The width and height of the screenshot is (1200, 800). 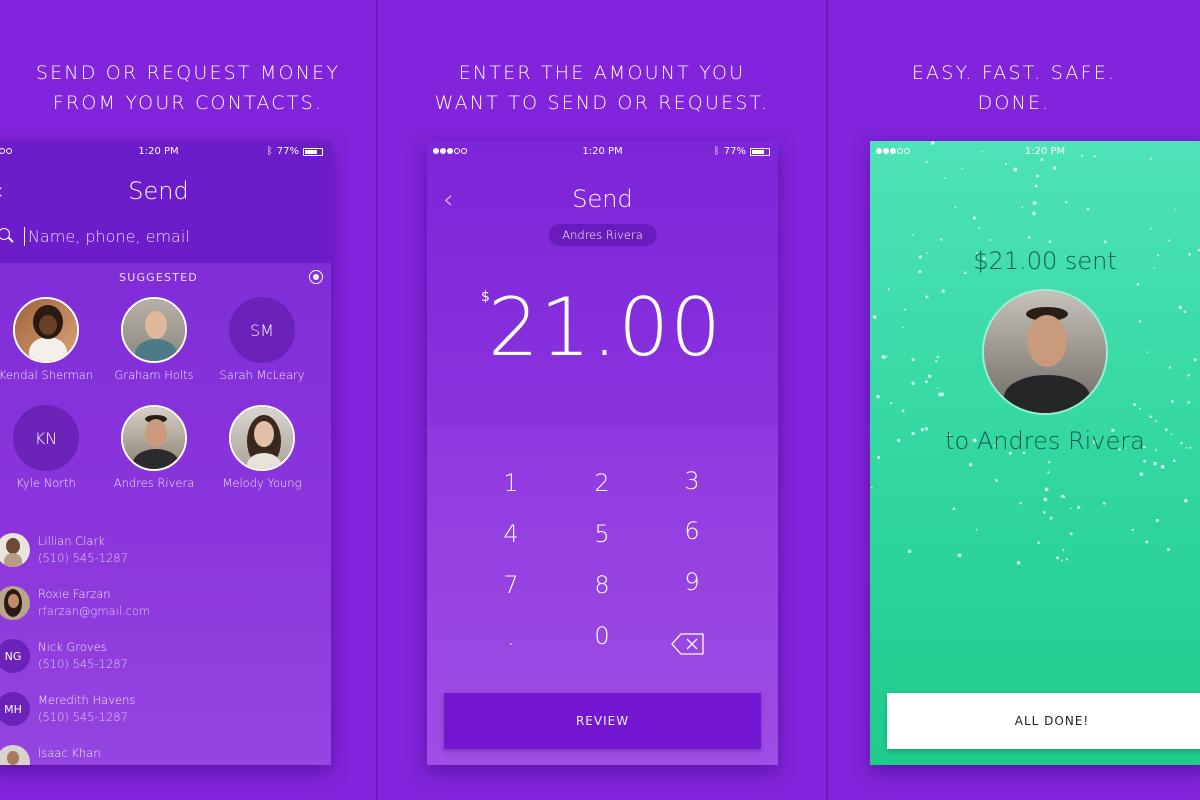 I want to click on keypad-key-8: 8, so click(x=602, y=585).